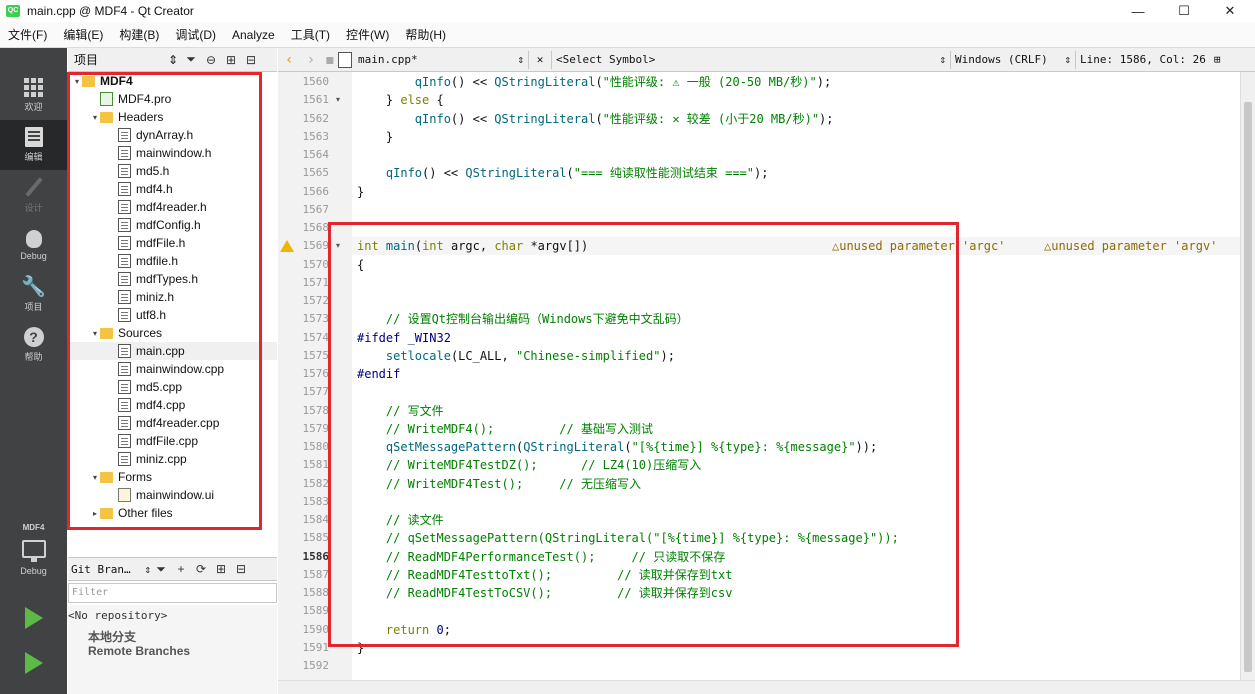 Image resolution: width=1255 pixels, height=694 pixels. I want to click on tree-item-mdftypes-h: mdfTypes.h, so click(172, 279).